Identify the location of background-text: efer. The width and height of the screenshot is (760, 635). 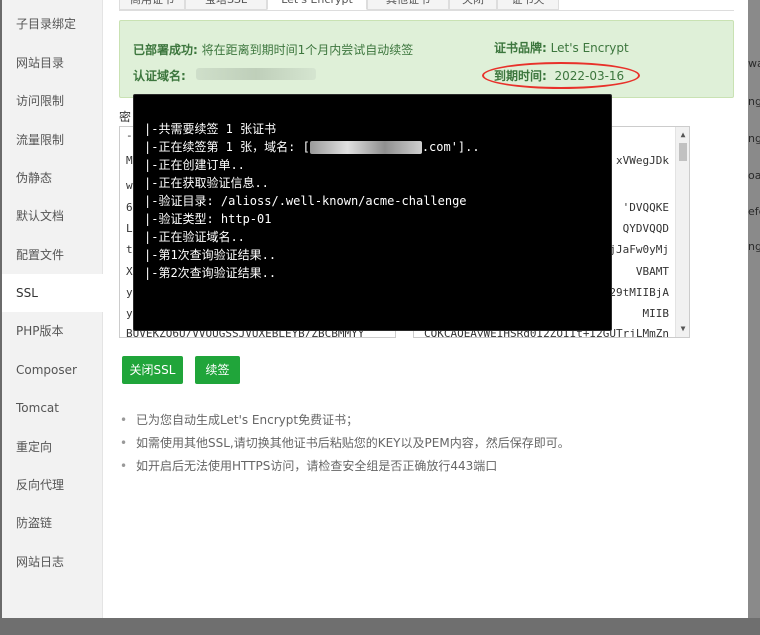
(754, 211).